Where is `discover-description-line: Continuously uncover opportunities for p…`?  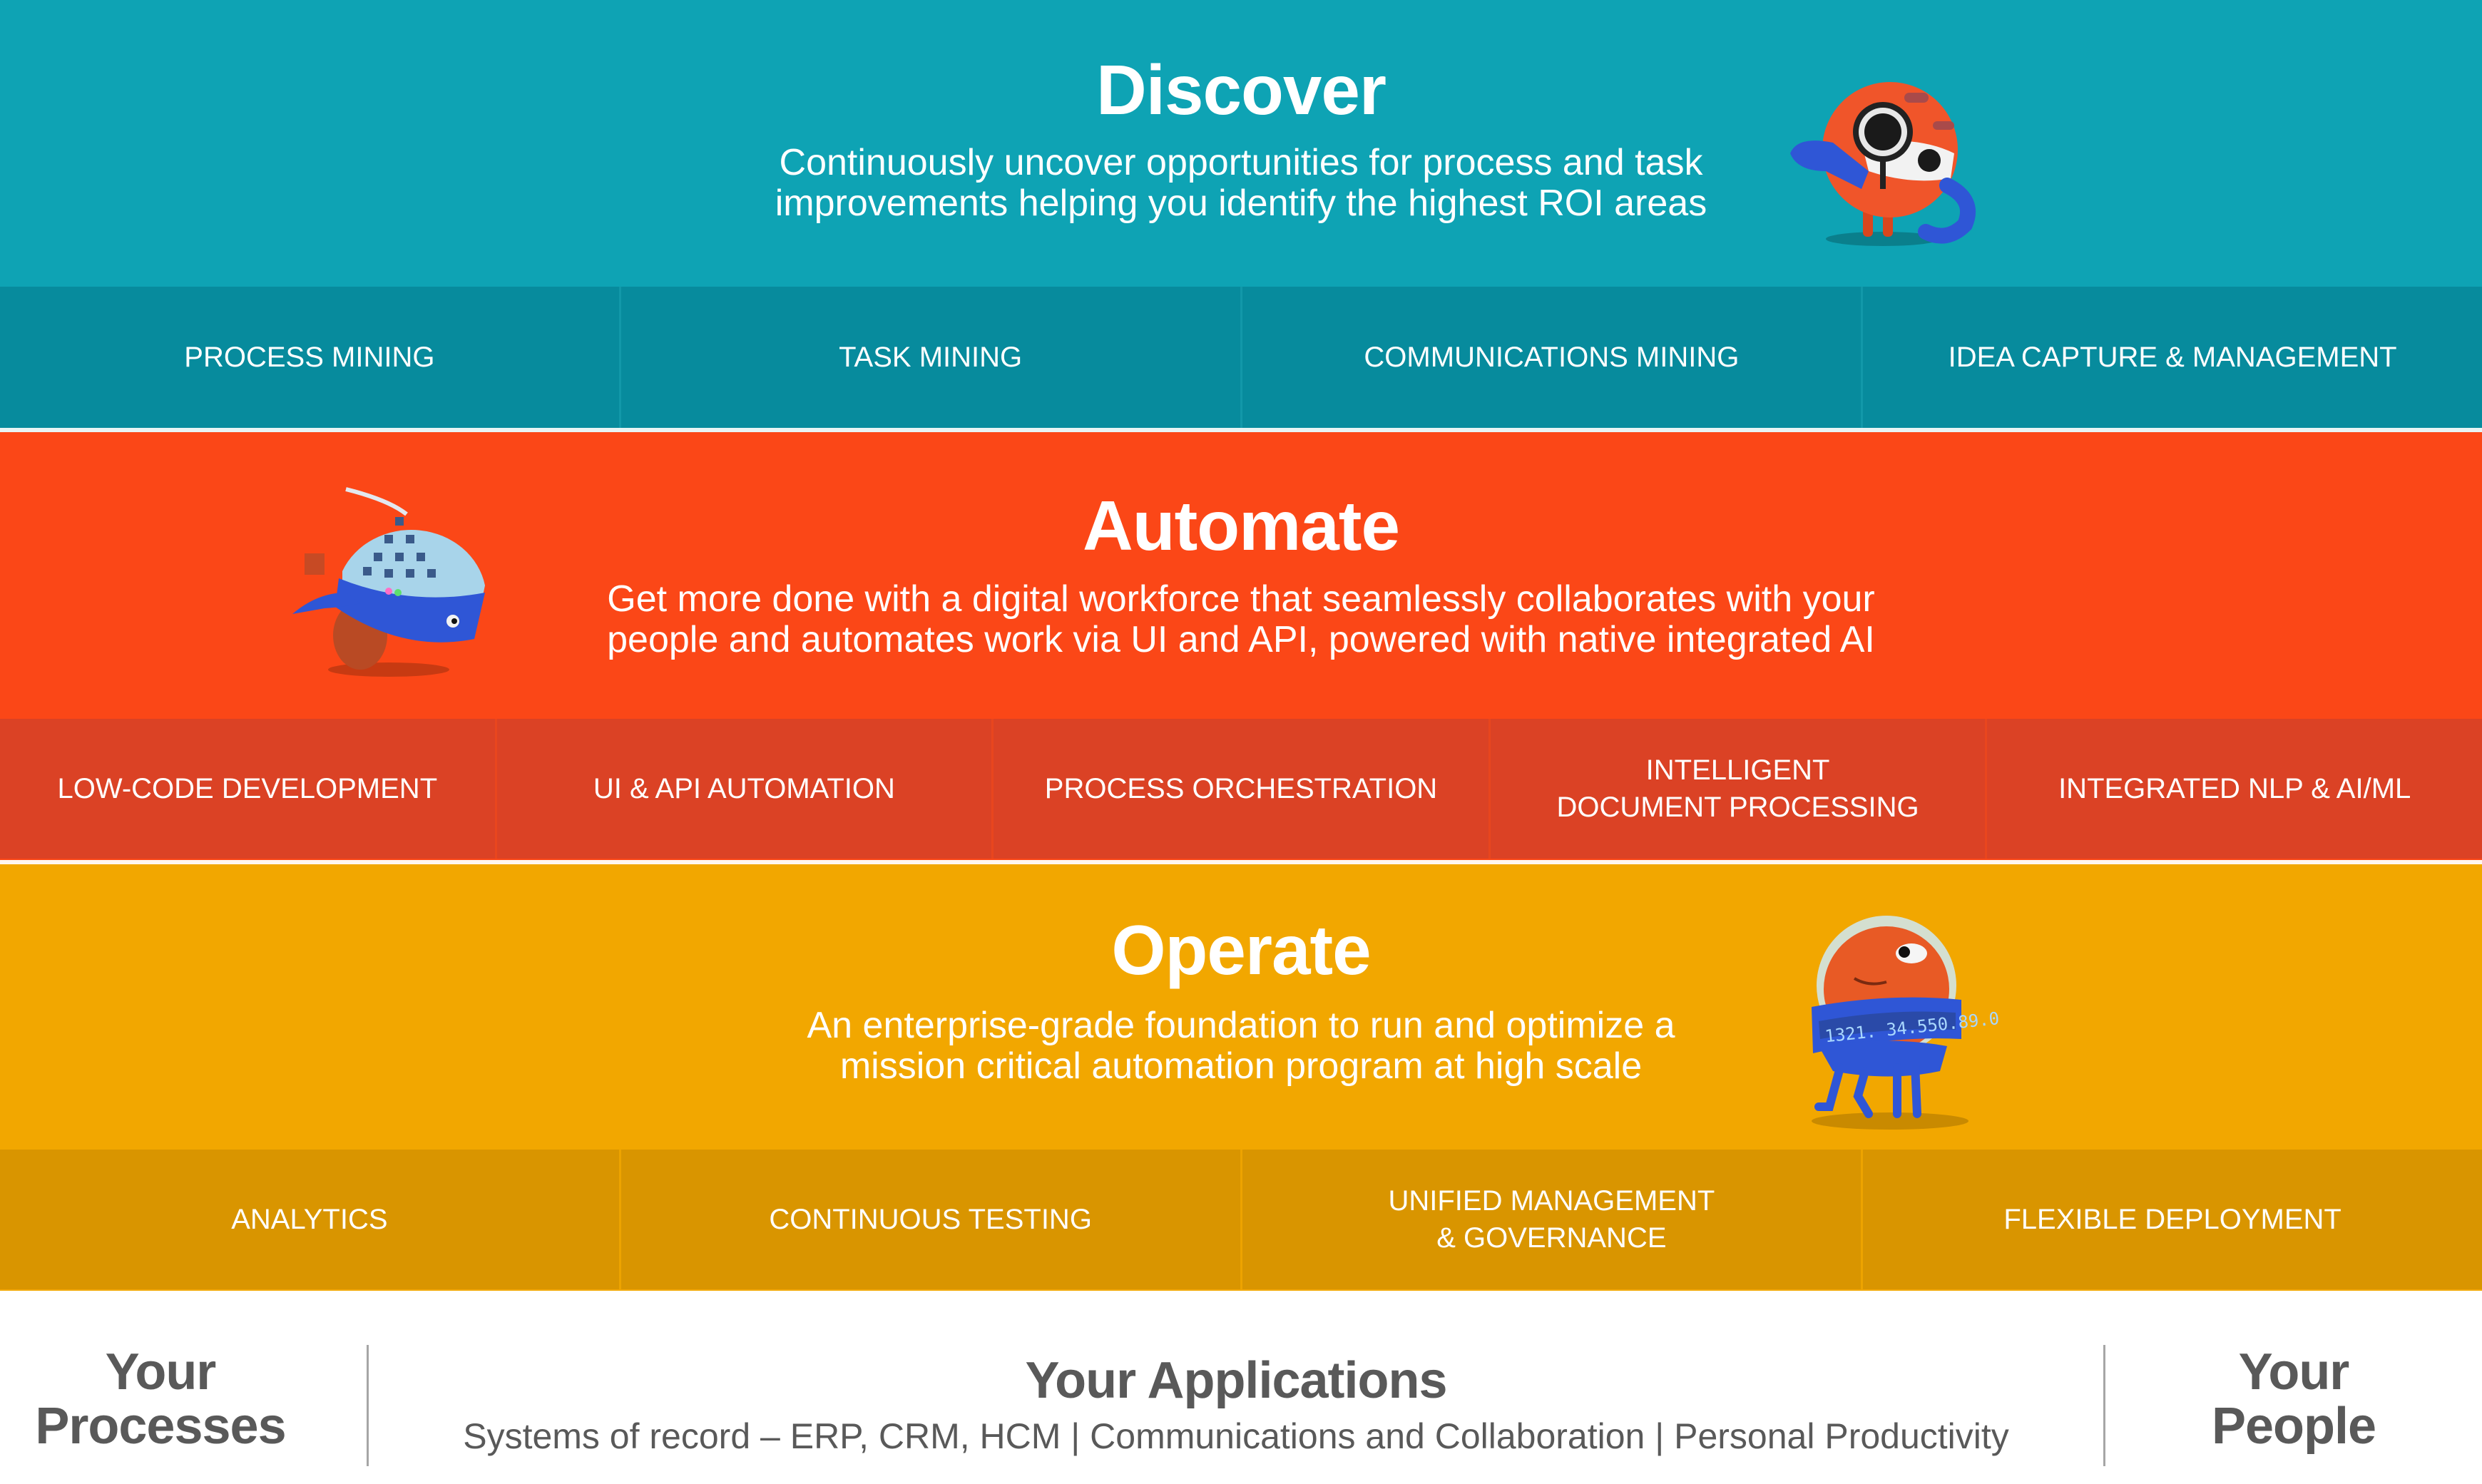 discover-description-line: Continuously uncover opportunities for p… is located at coordinates (1241, 163).